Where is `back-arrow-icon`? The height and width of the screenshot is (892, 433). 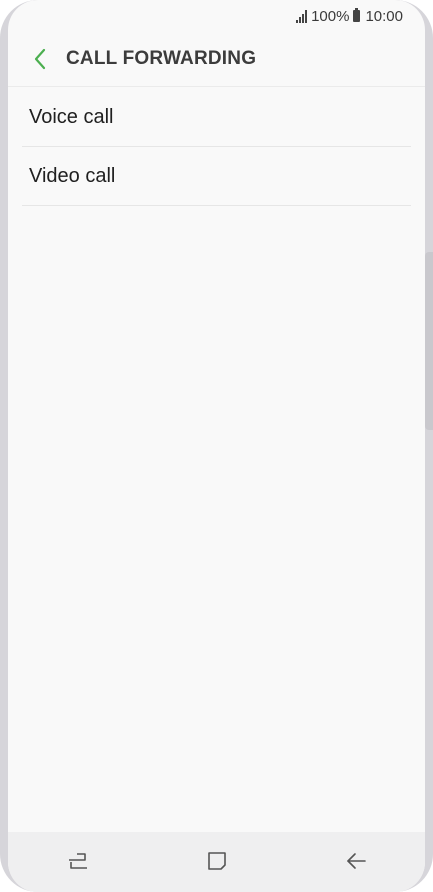 back-arrow-icon is located at coordinates (356, 861).